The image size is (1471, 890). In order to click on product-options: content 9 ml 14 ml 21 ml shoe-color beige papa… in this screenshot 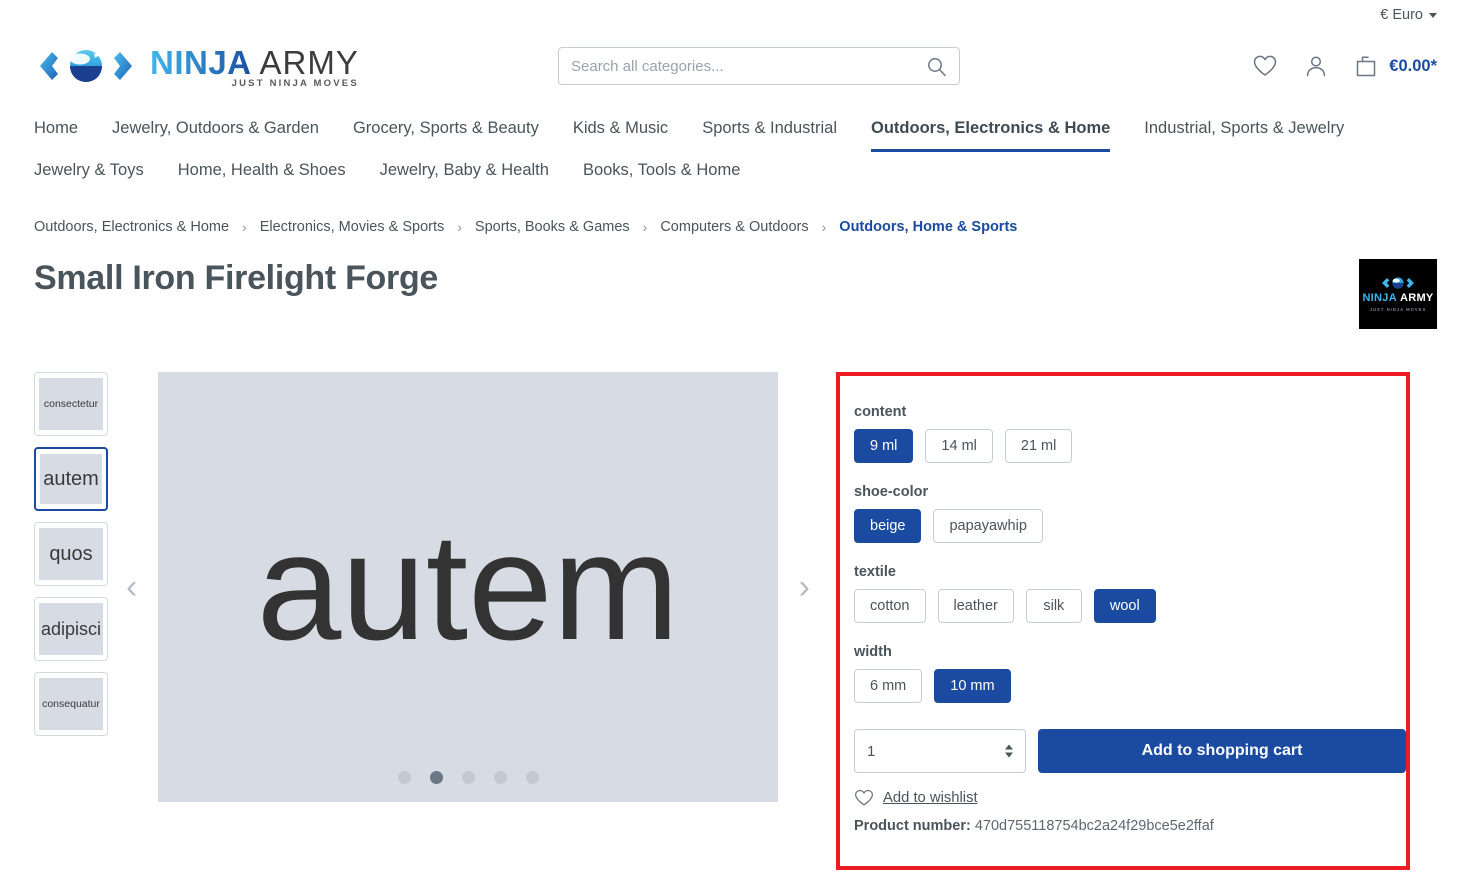, I will do `click(1130, 554)`.